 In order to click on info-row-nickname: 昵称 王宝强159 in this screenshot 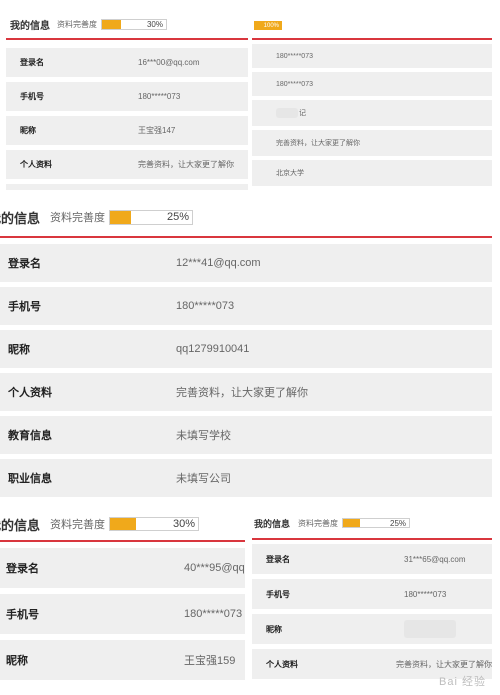, I will do `click(122, 661)`.